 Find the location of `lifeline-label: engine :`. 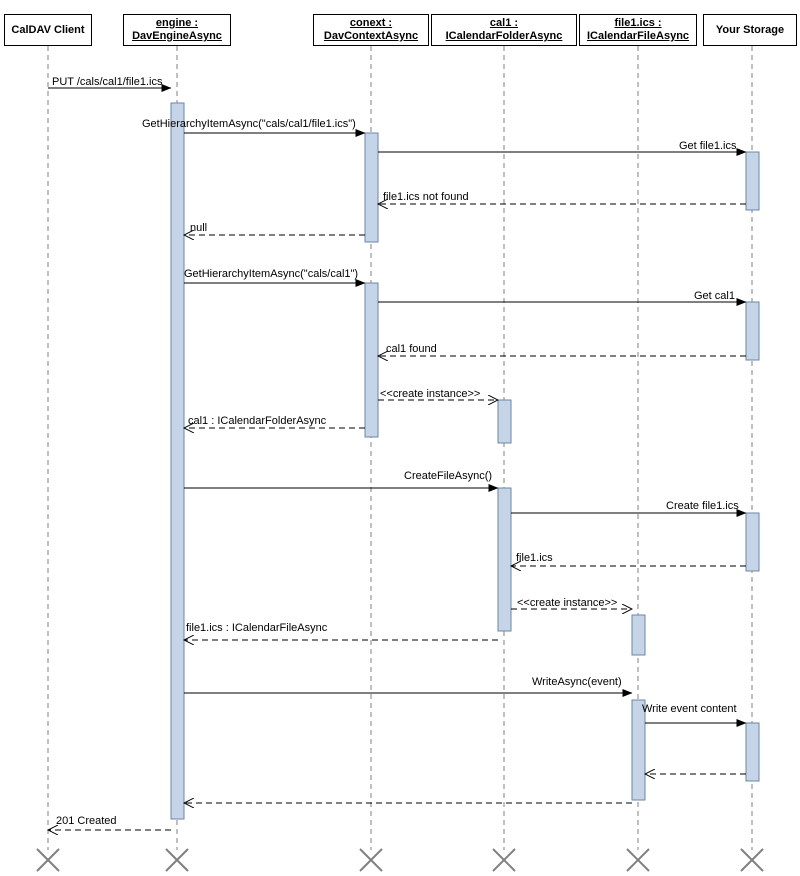

lifeline-label: engine : is located at coordinates (177, 23).